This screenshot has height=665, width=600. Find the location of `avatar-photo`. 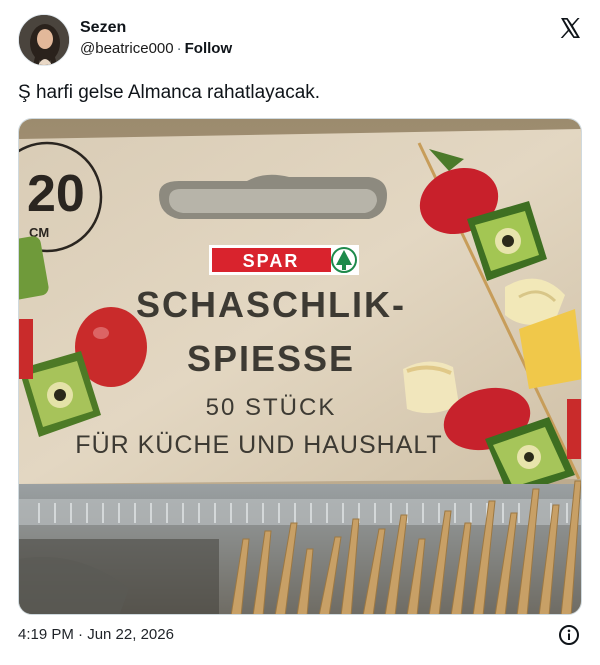

avatar-photo is located at coordinates (44, 40).